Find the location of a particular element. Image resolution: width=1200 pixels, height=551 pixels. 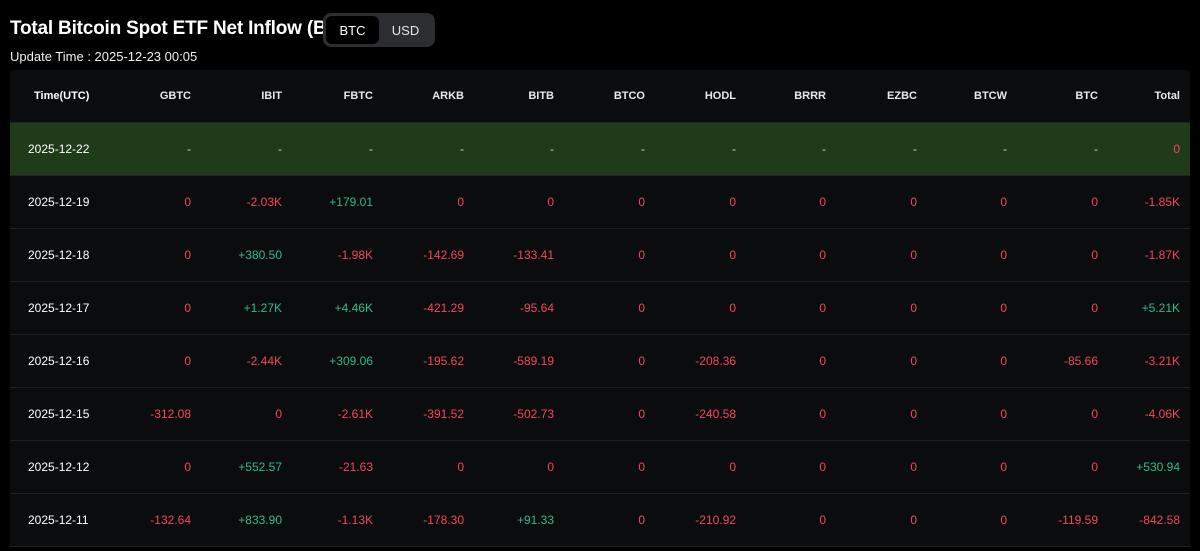

cell-fbtc: +179.01 is located at coordinates (351, 202).